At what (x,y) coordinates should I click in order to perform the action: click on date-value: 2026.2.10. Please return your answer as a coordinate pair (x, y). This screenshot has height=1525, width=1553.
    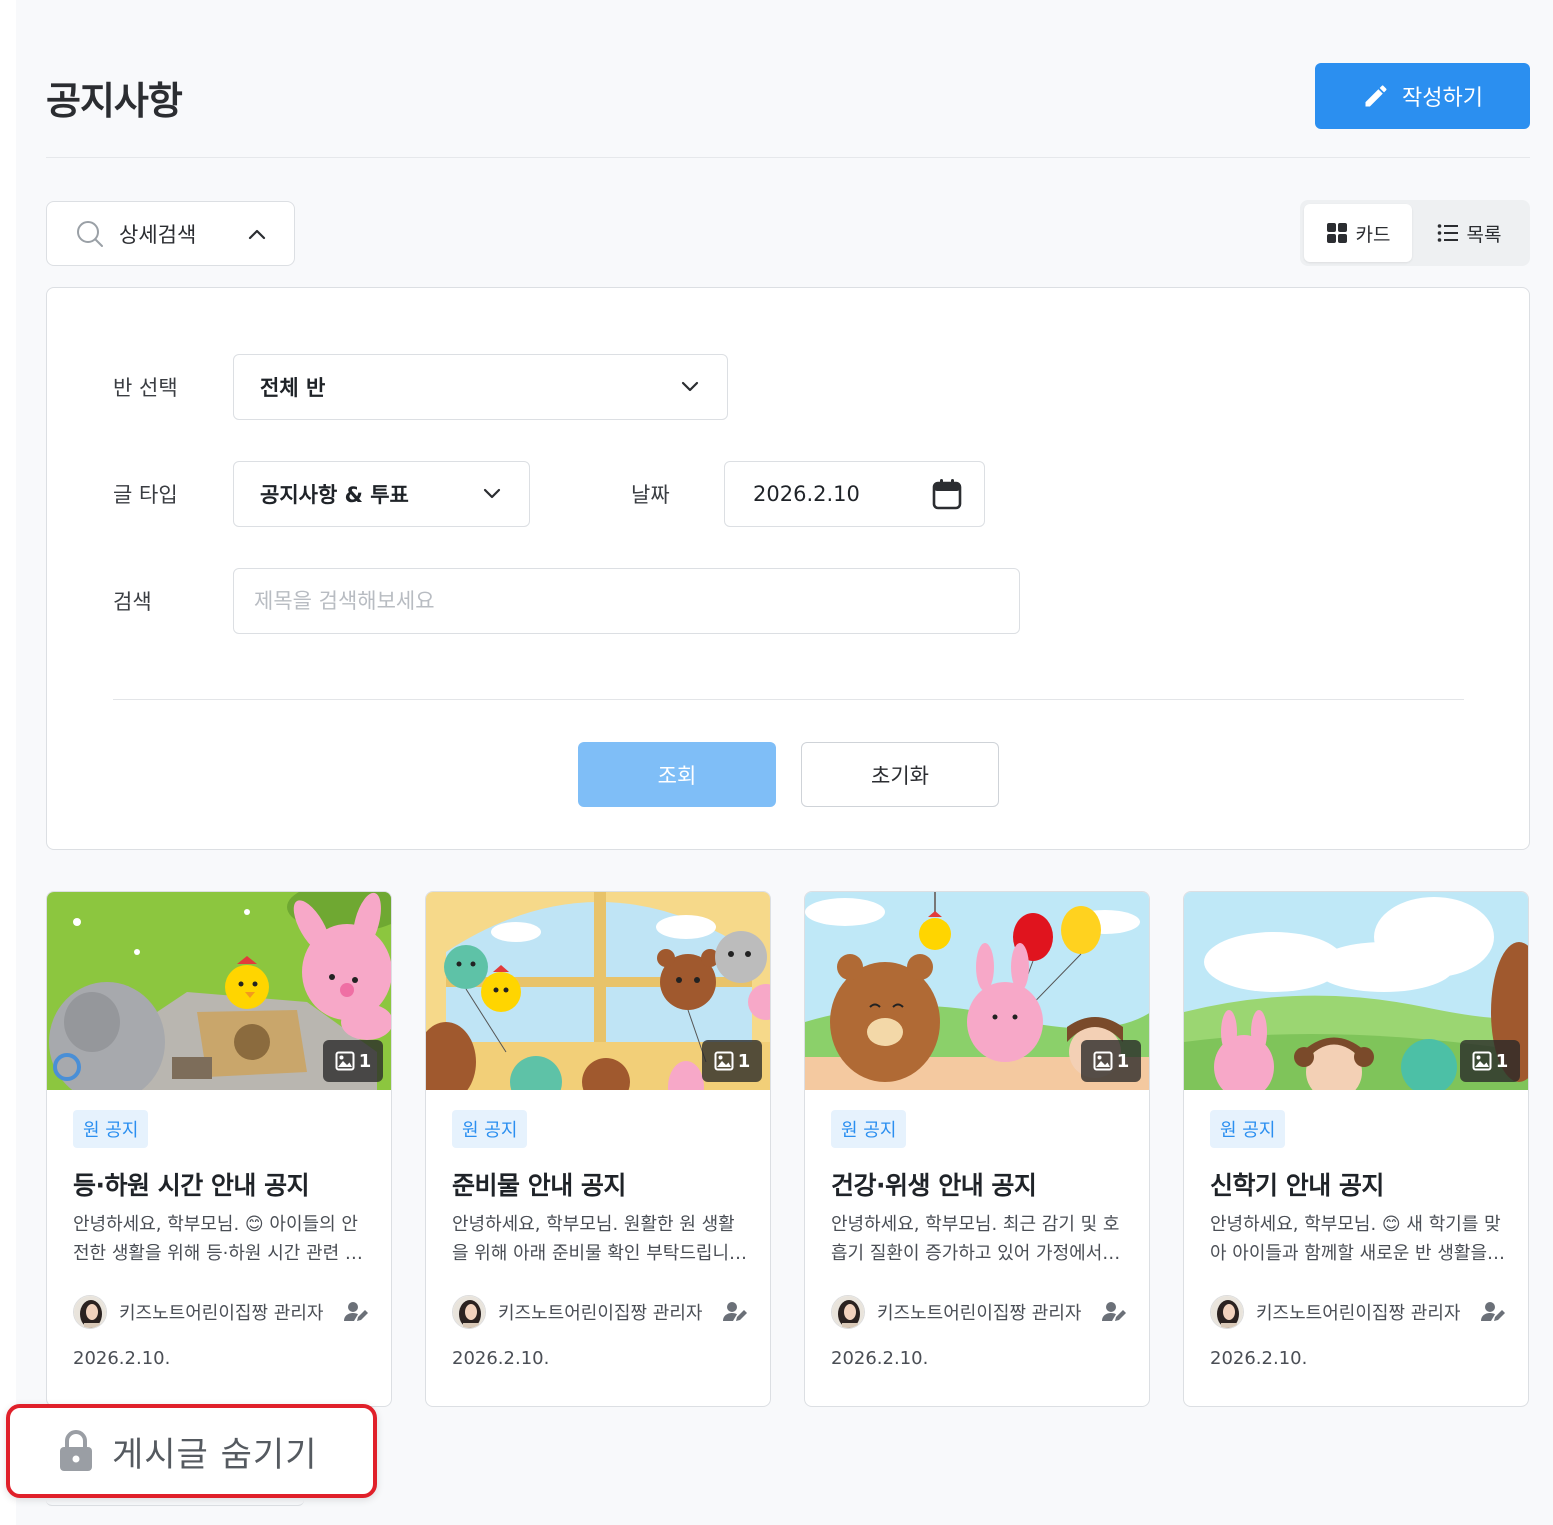
    Looking at the image, I should click on (806, 494).